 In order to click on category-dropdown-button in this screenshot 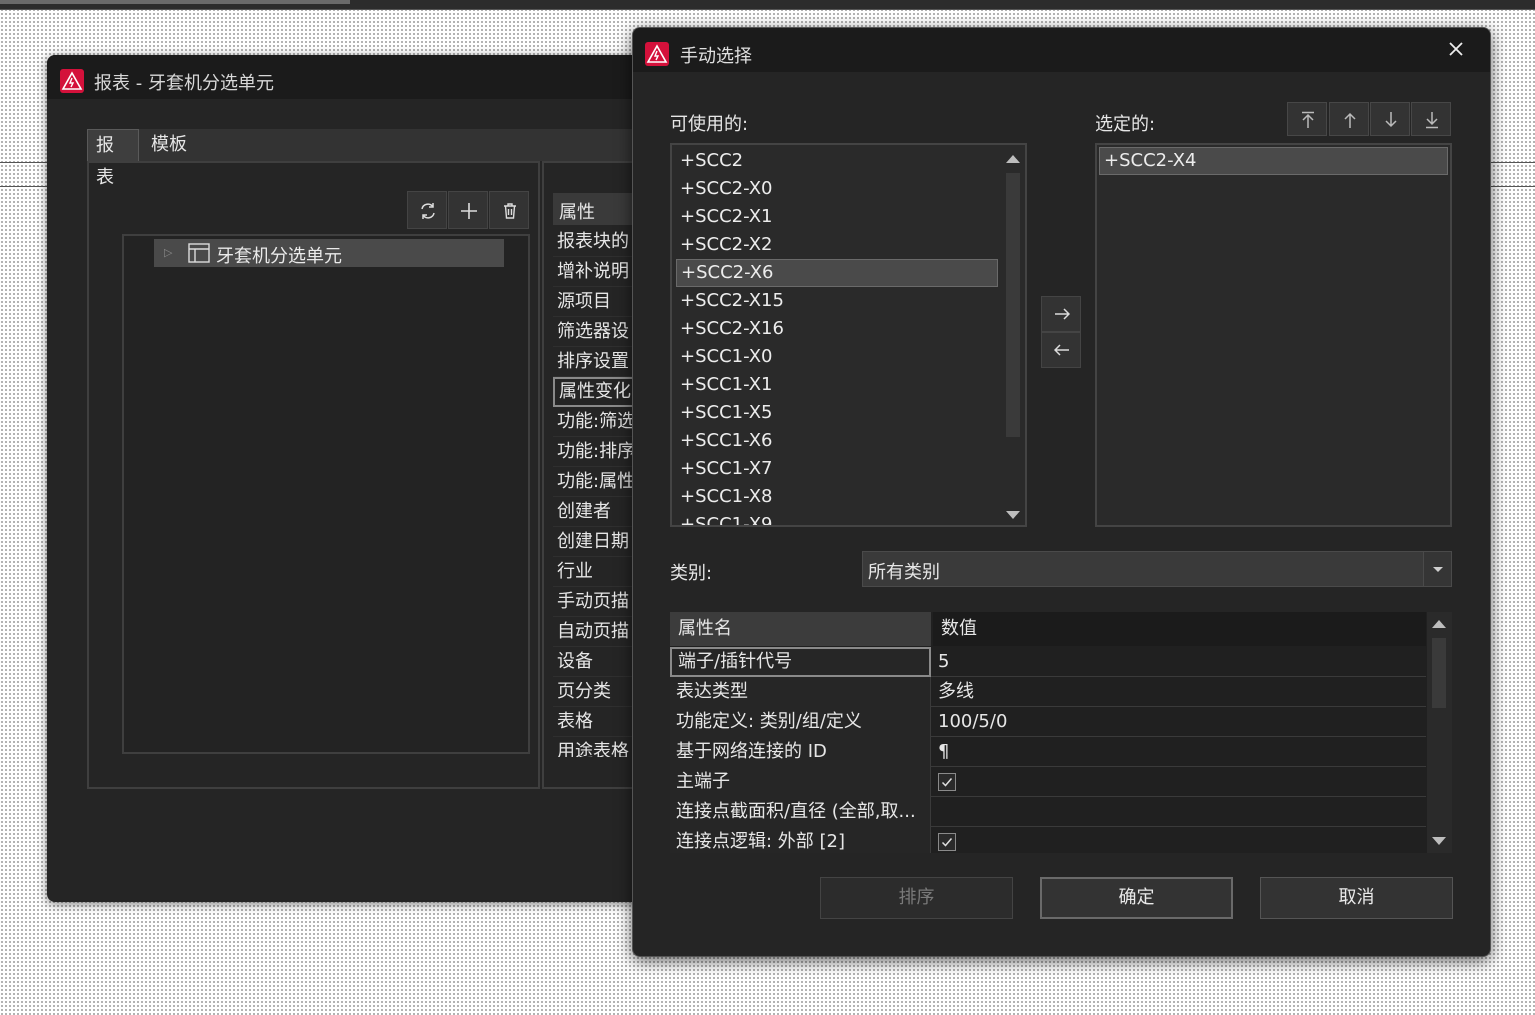, I will do `click(1437, 569)`.